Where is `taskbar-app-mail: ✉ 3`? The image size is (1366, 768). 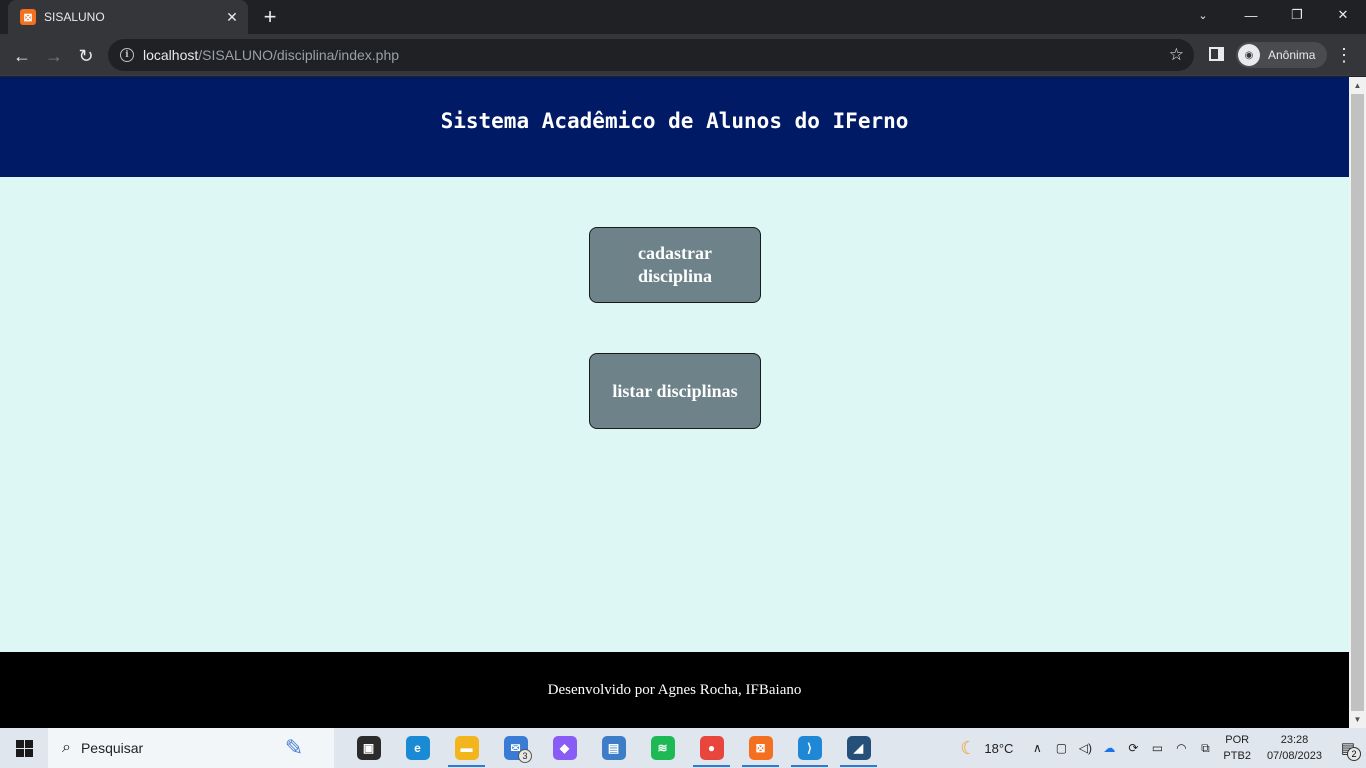
taskbar-app-mail: ✉ 3 is located at coordinates (515, 748).